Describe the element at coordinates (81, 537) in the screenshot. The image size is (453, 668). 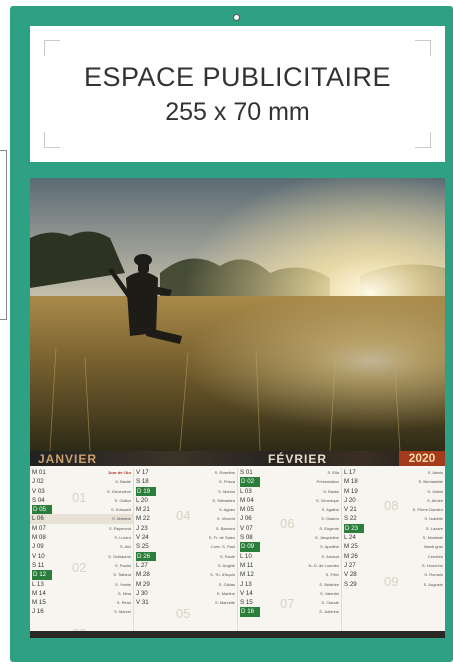
I see `day-row: M 08 S. Lucien` at that location.